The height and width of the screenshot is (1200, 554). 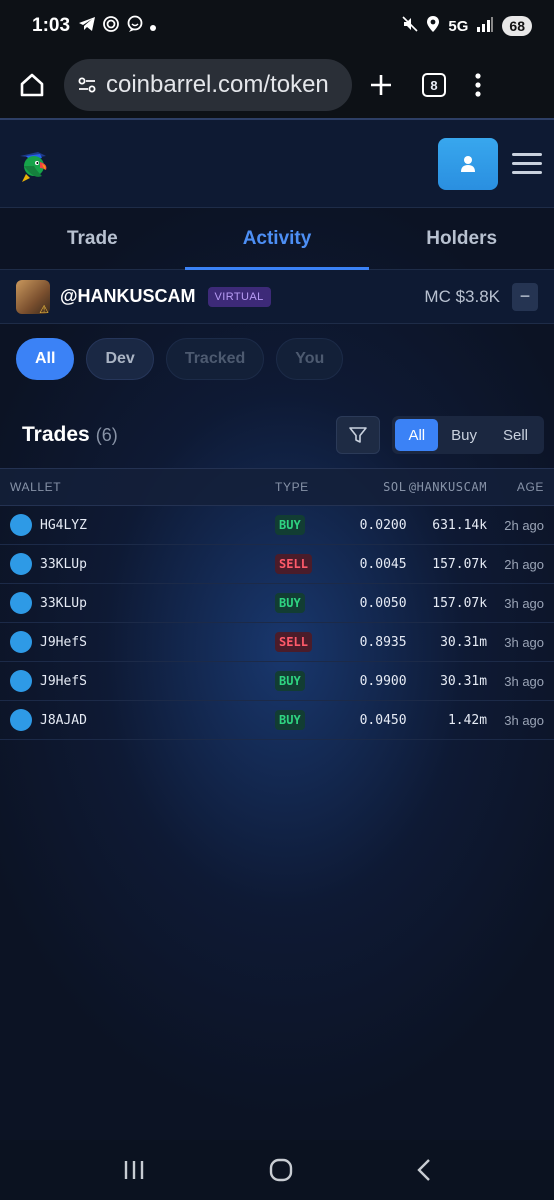 What do you see at coordinates (215, 359) in the screenshot?
I see `filter-tracked: Tracked` at bounding box center [215, 359].